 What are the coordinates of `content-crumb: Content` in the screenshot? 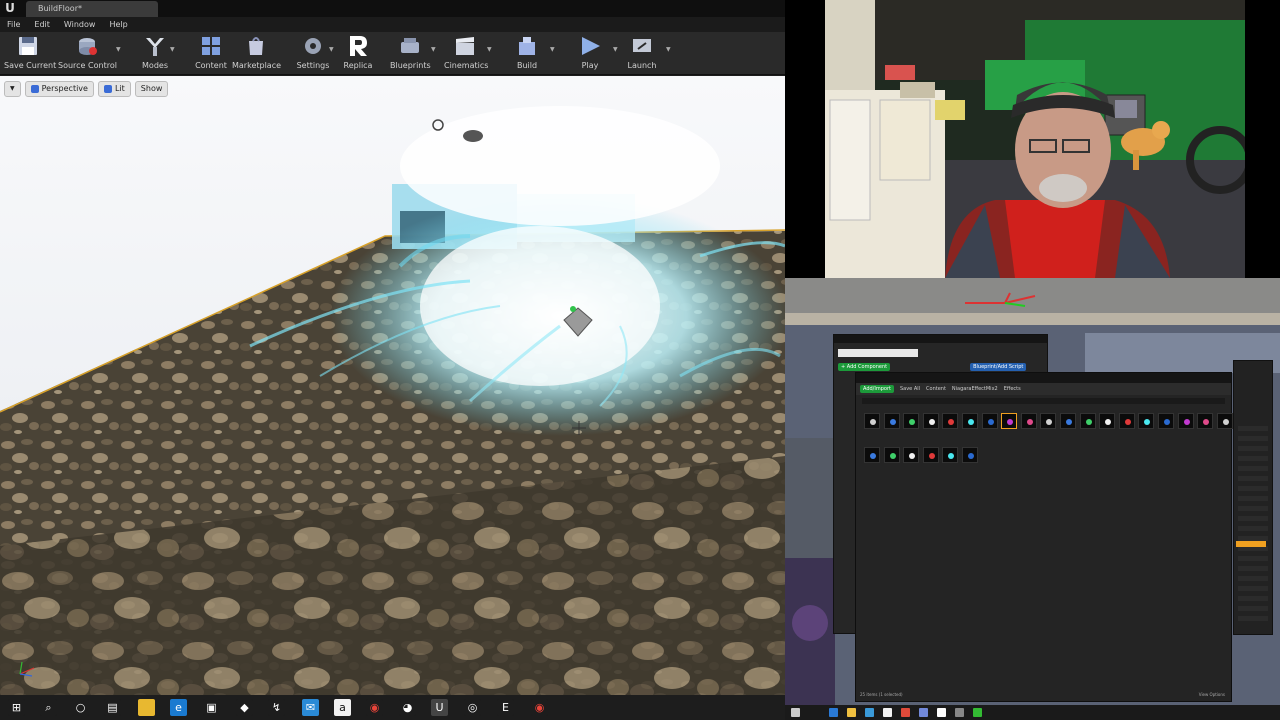 It's located at (936, 389).